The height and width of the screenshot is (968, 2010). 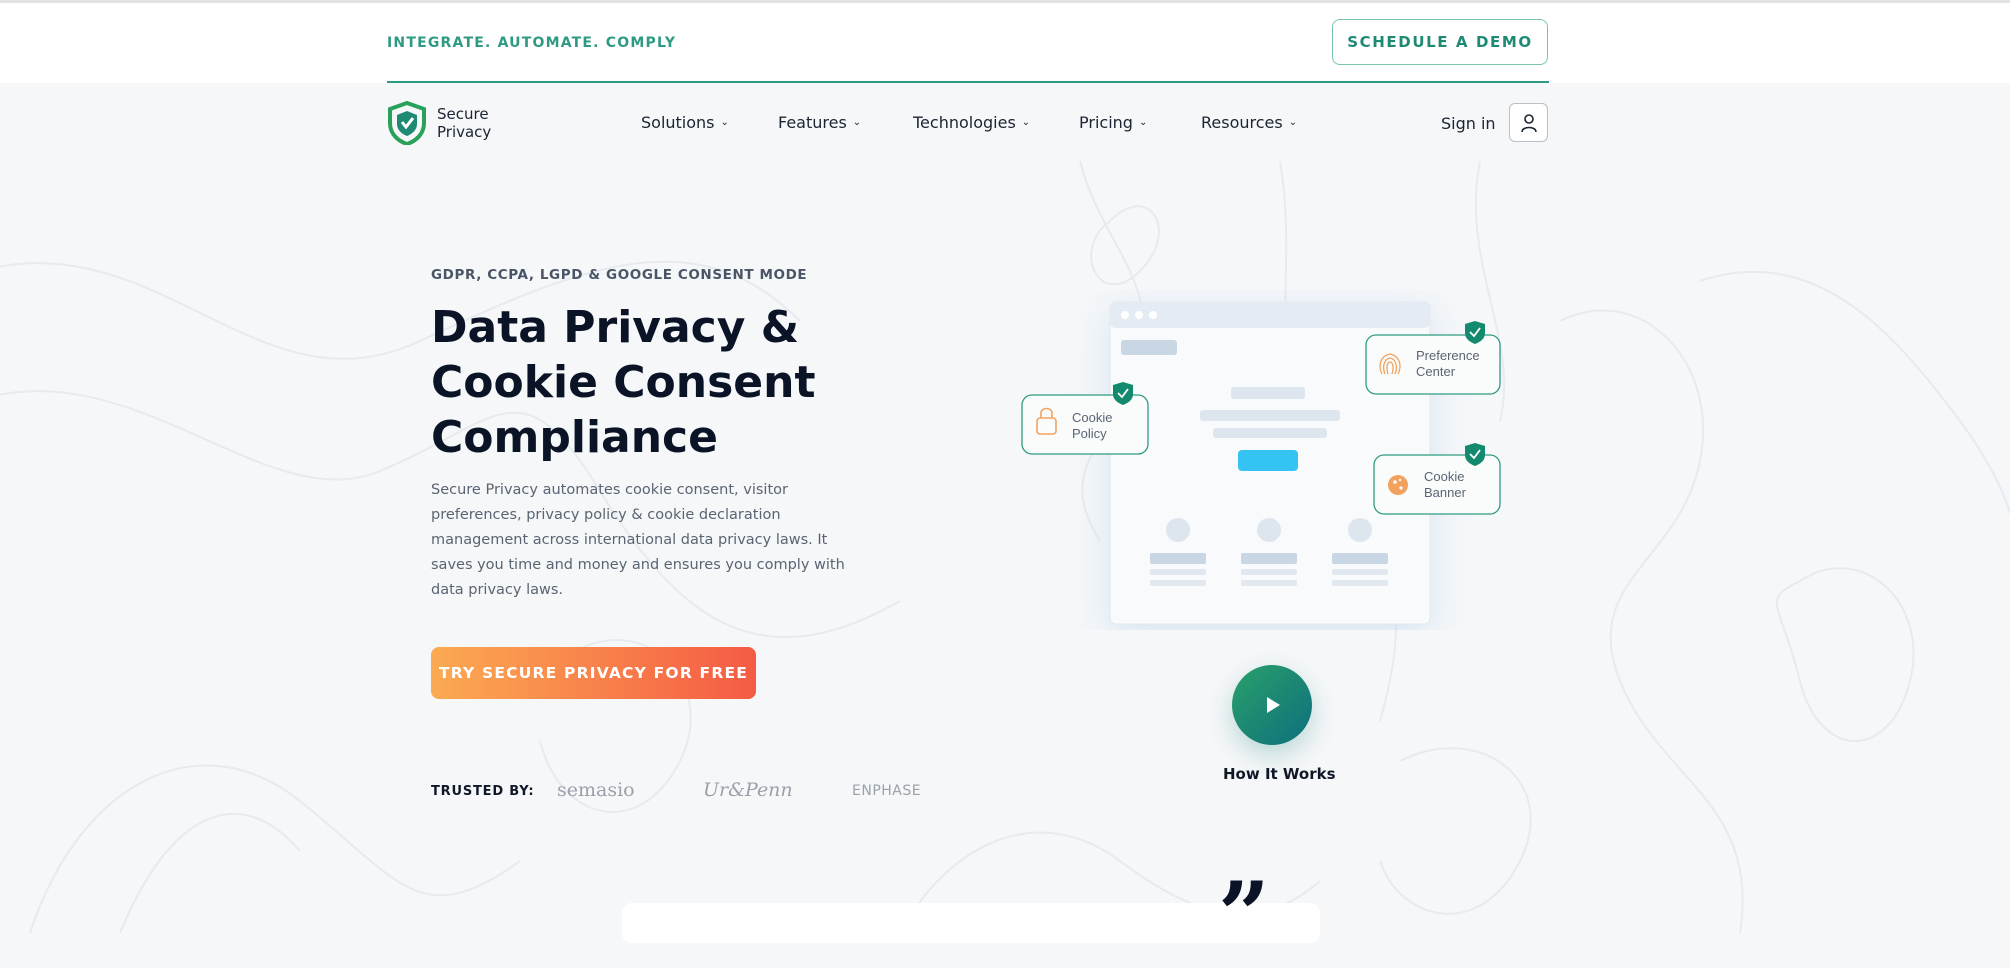 I want to click on hero-eyebrow: GDPR, CCPA, LGPD & GOOGLE CONSENT MODE, so click(x=619, y=275).